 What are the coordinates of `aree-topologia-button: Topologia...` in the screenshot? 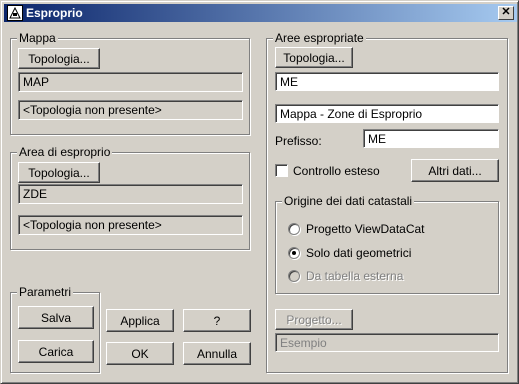 It's located at (314, 57).